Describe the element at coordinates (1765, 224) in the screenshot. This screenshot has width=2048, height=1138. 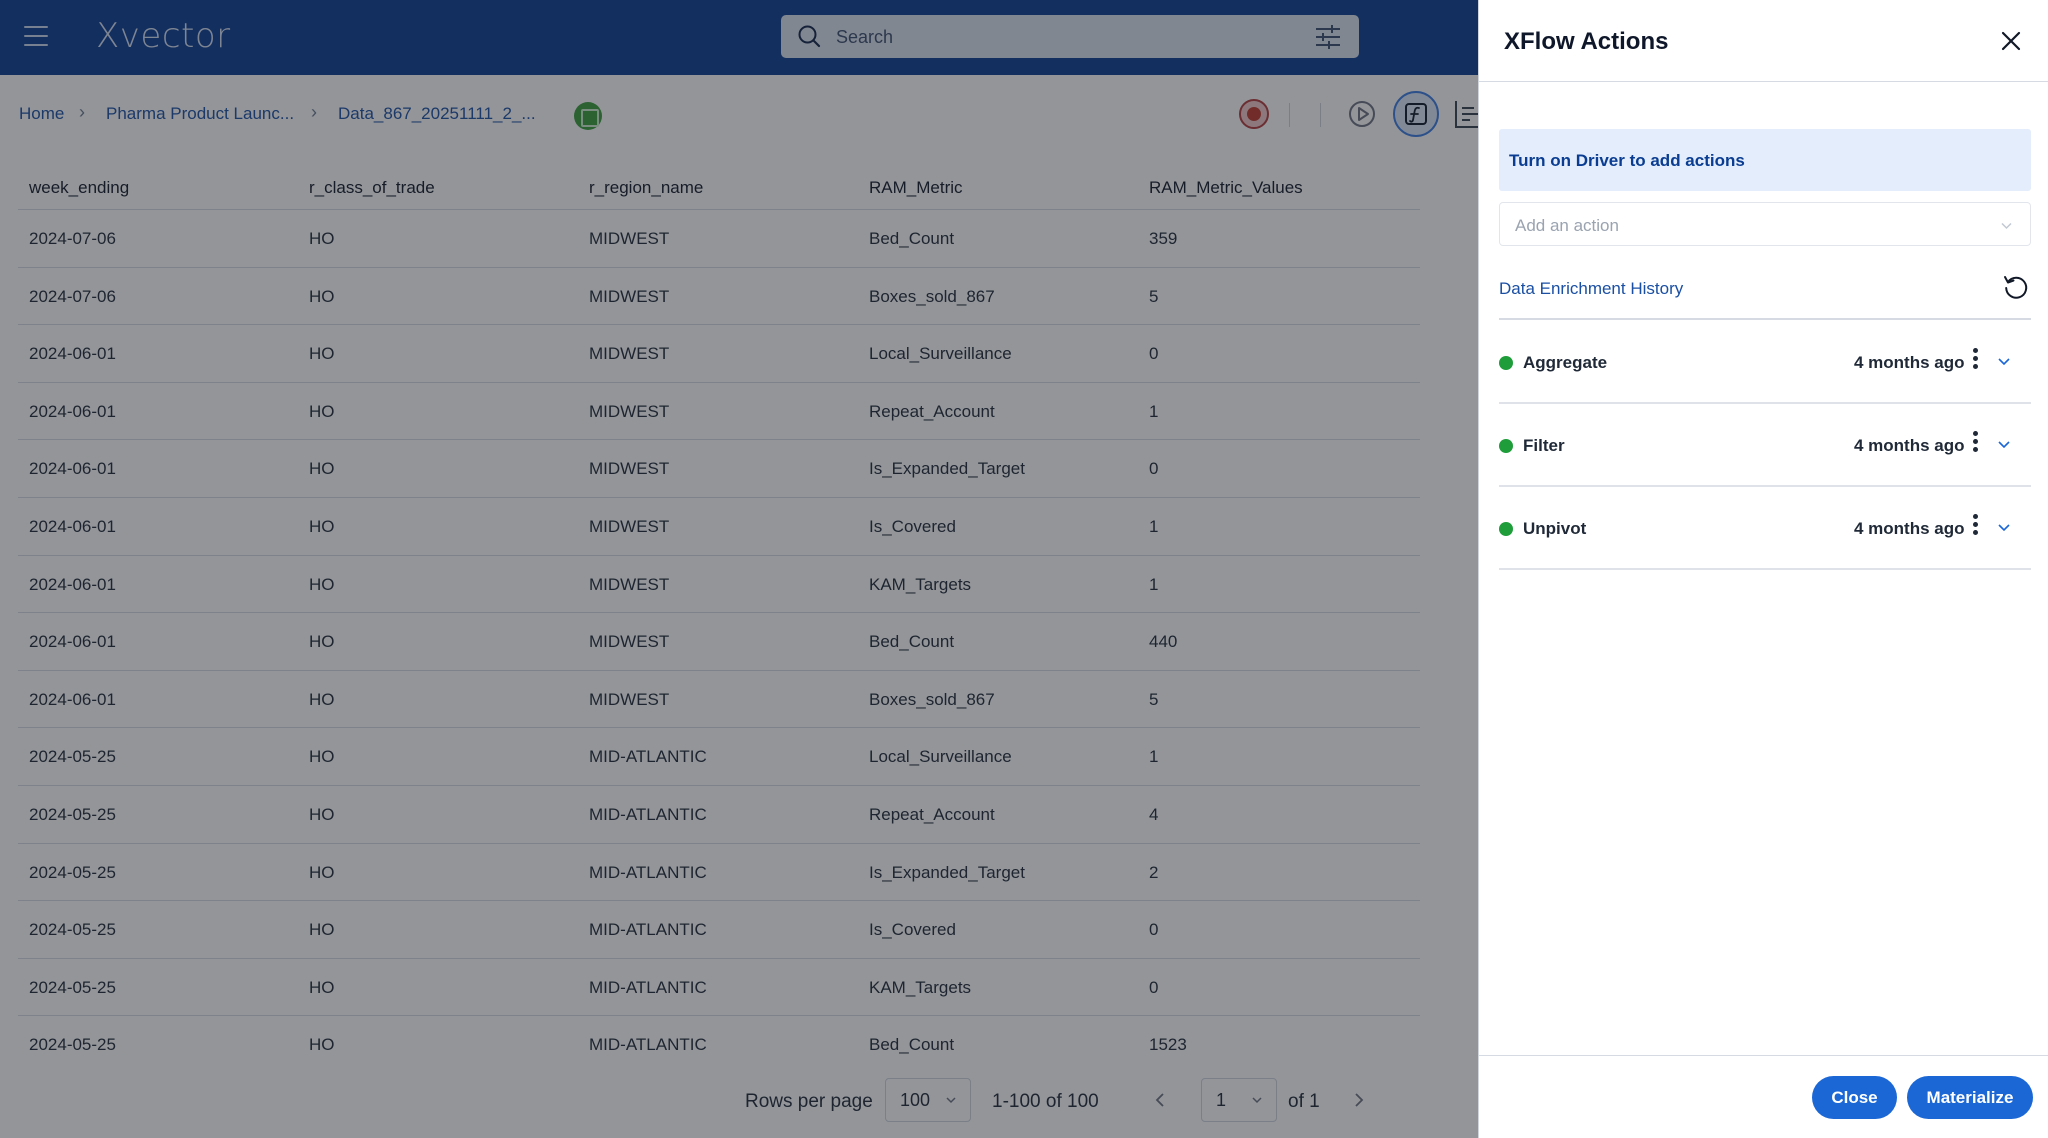
I see `add-action-select: Add an action` at that location.